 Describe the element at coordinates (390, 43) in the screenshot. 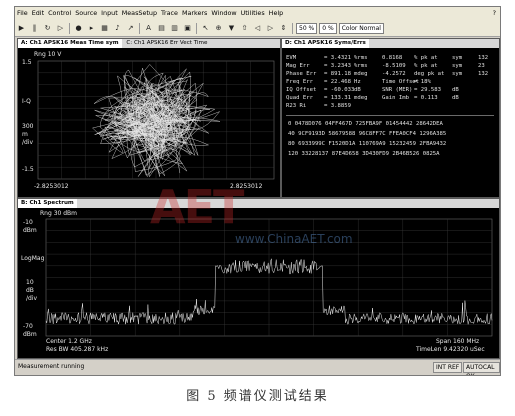

I see `pane-d-title-bar: D: Ch1 APSK16 Syms/Errs` at that location.